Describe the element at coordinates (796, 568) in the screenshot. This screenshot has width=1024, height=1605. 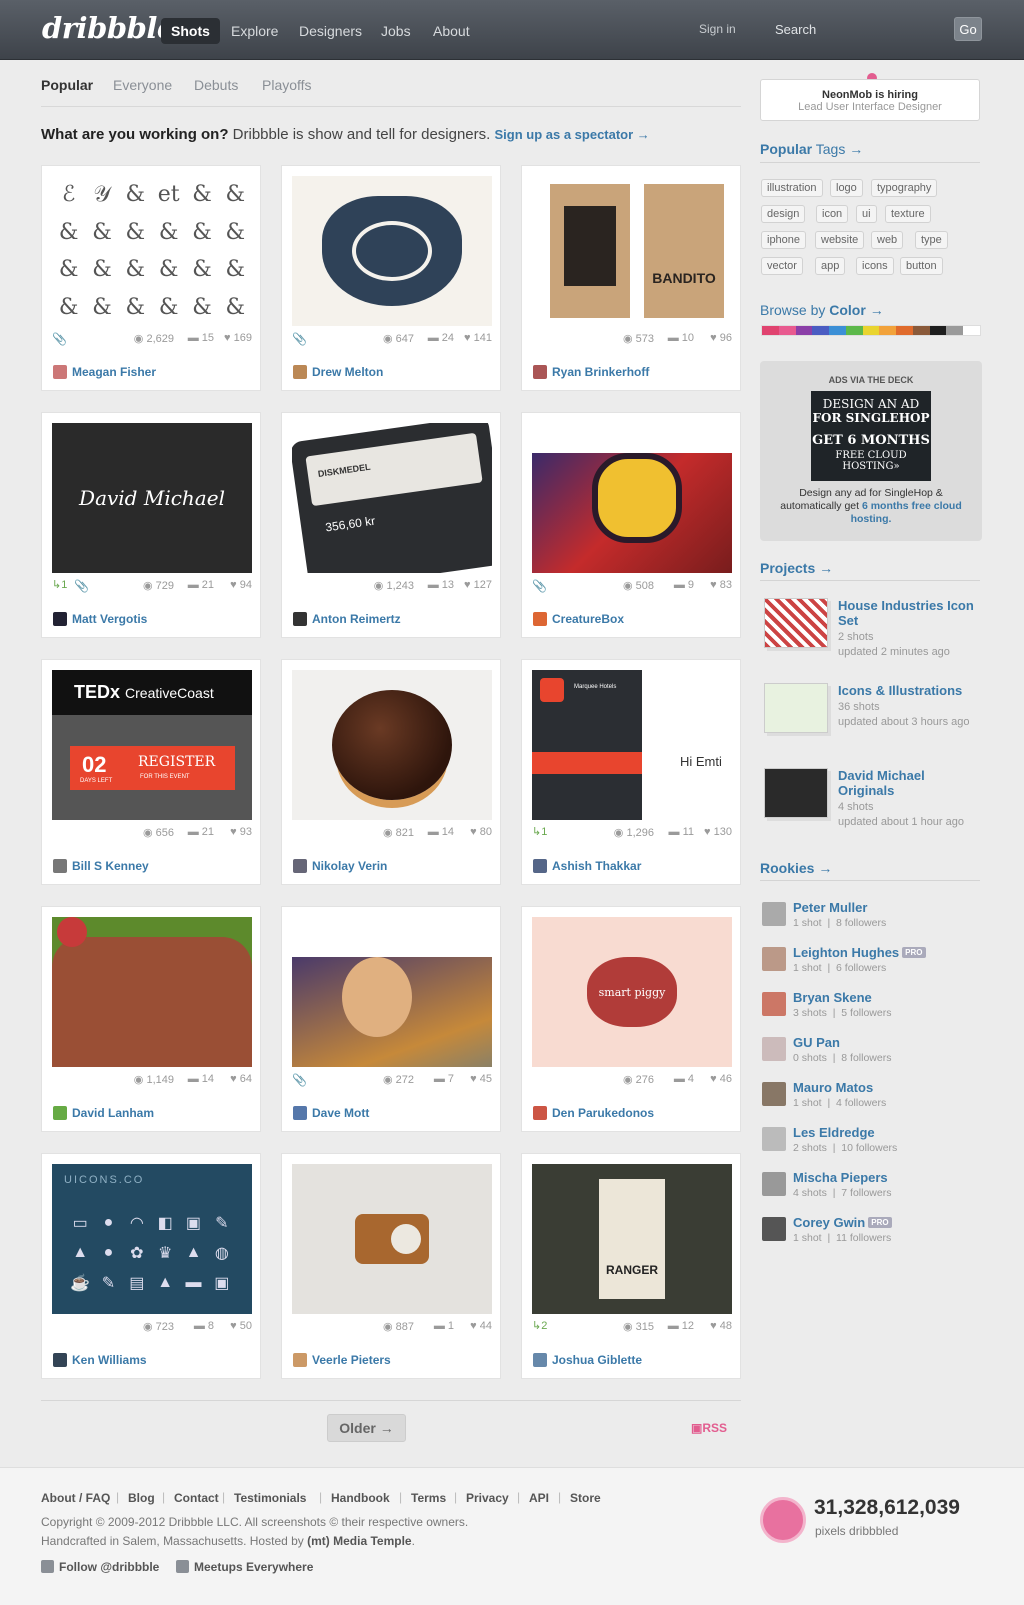
I see `projects-heading: Projects →` at that location.